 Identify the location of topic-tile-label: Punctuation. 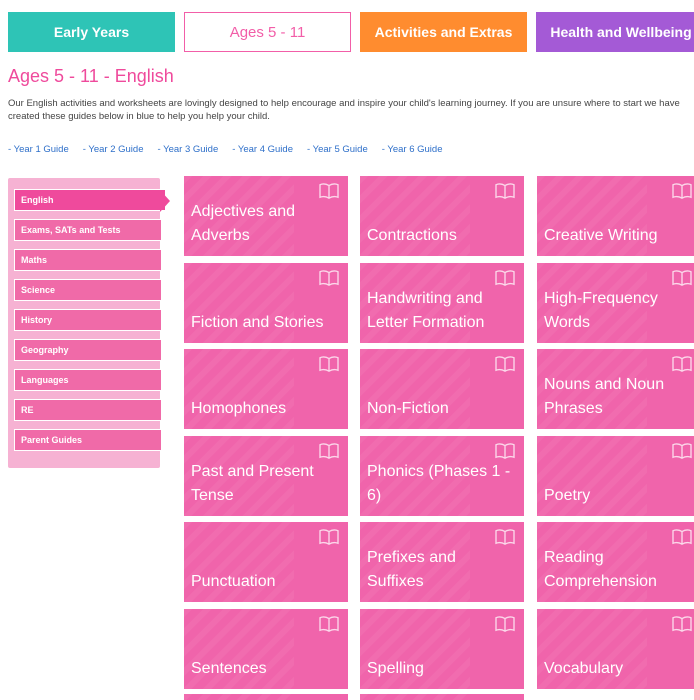
(233, 581).